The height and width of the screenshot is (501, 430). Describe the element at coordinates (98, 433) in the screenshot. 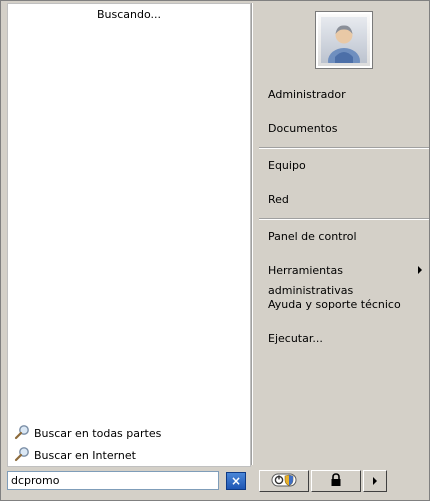

I see `search-everywhere-label: Buscar en todas partes` at that location.